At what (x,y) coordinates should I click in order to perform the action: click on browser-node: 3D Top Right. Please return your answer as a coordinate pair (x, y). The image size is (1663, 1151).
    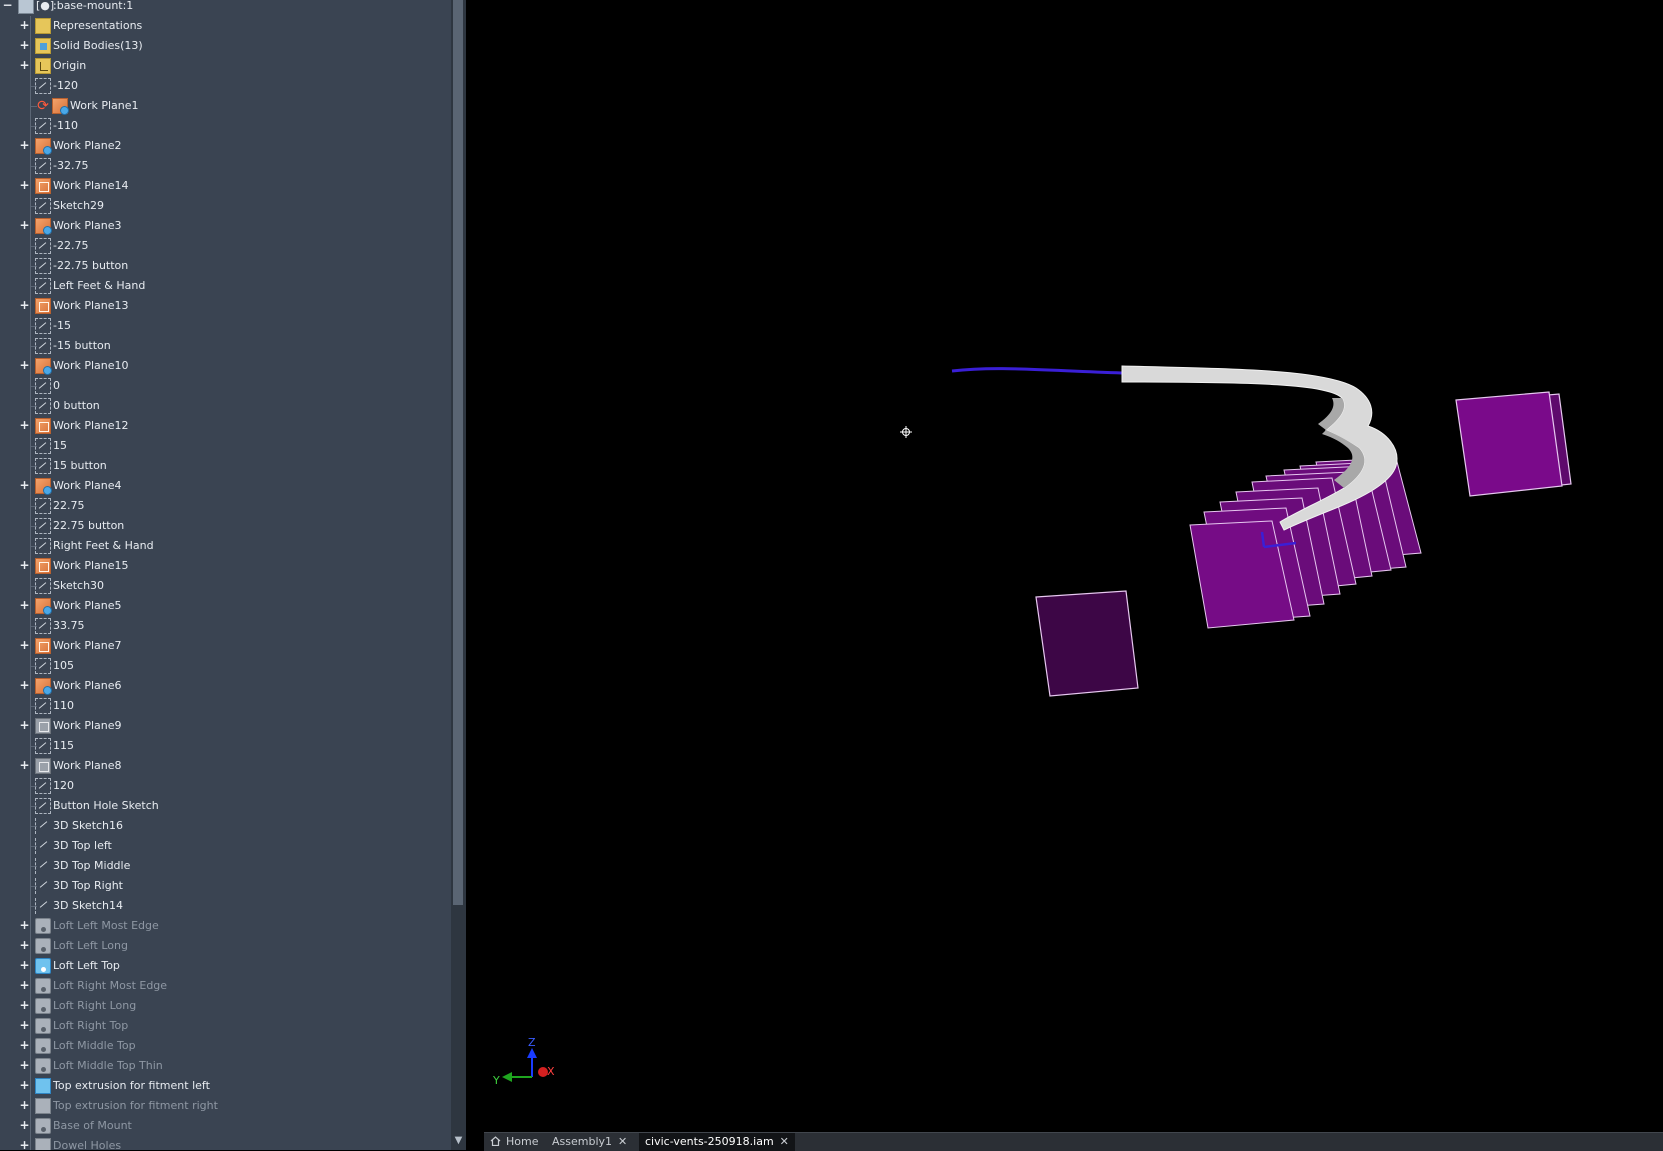
    Looking at the image, I should click on (233, 886).